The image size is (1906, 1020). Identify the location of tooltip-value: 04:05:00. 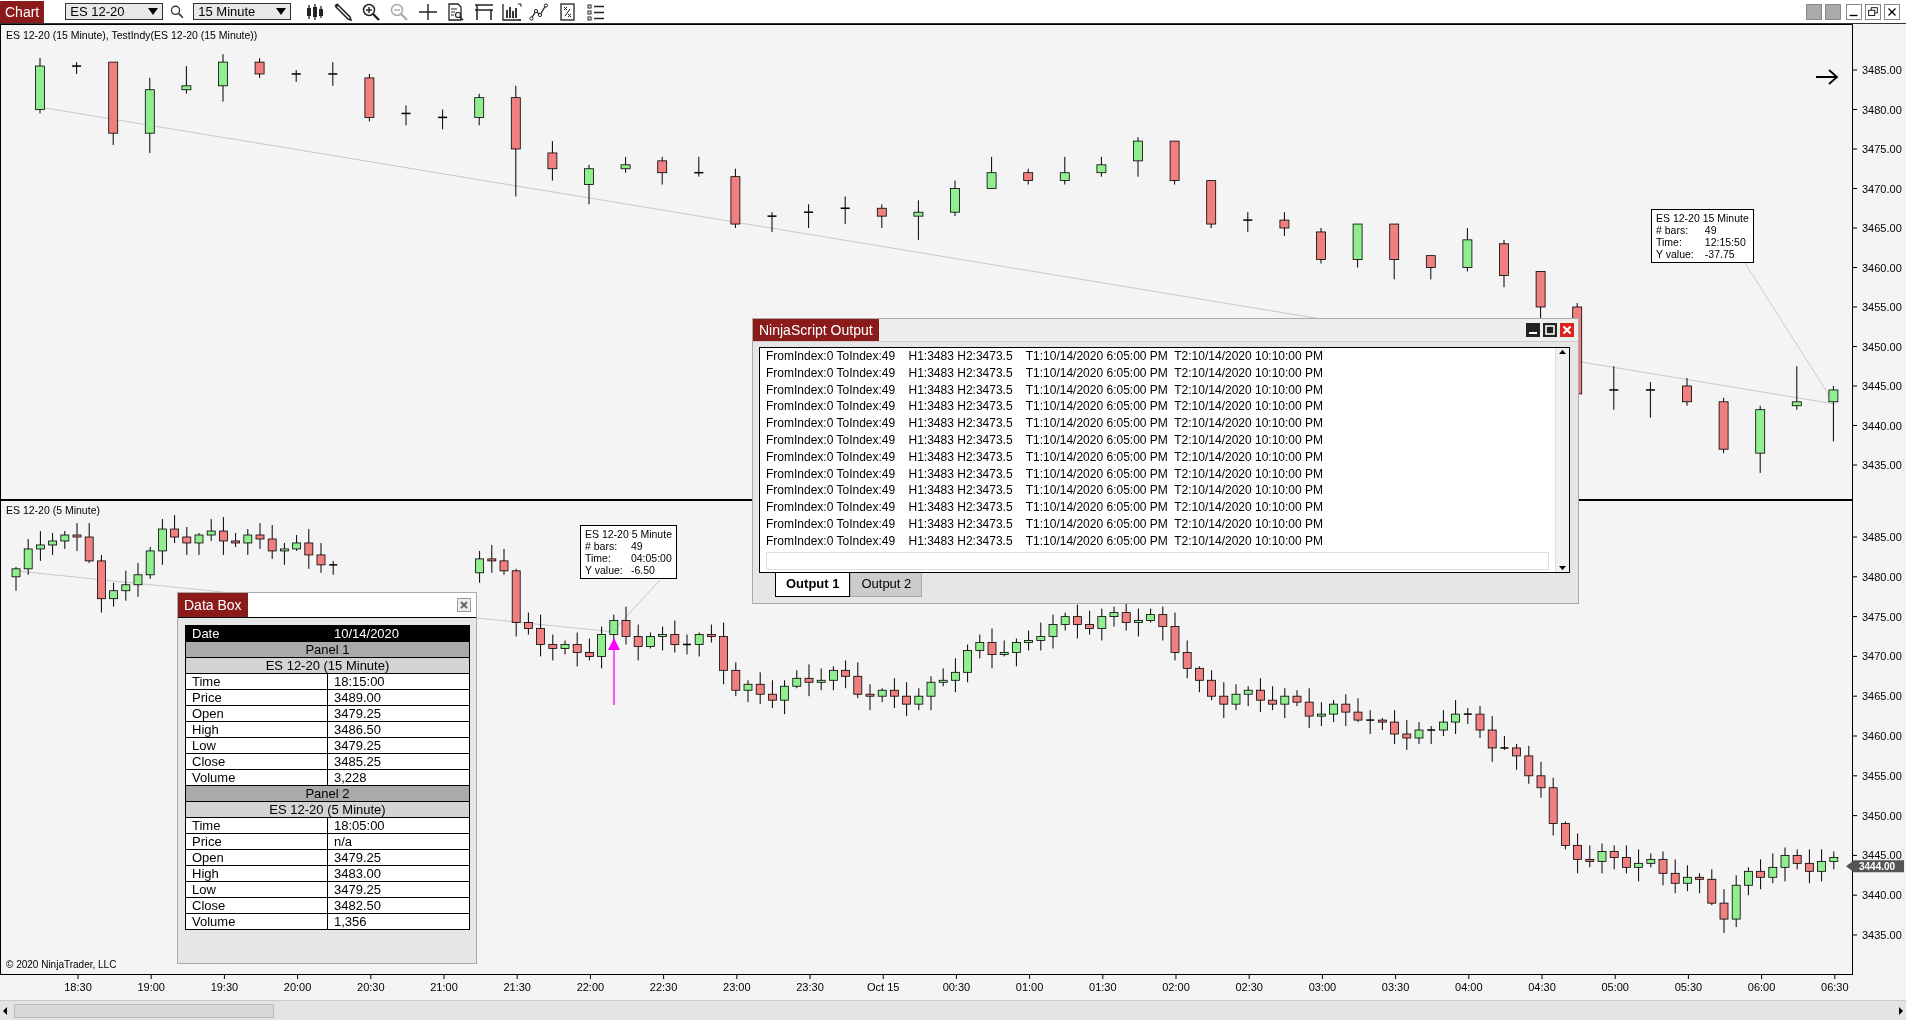
(651, 558).